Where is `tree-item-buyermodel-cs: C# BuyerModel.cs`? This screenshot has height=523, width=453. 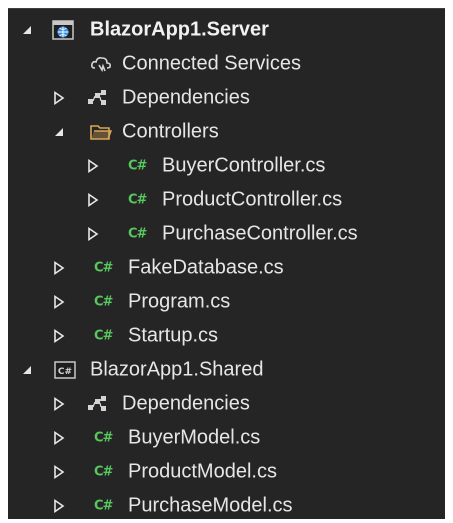
tree-item-buyermodel-cs: C# BuyerModel.cs is located at coordinates (226, 438).